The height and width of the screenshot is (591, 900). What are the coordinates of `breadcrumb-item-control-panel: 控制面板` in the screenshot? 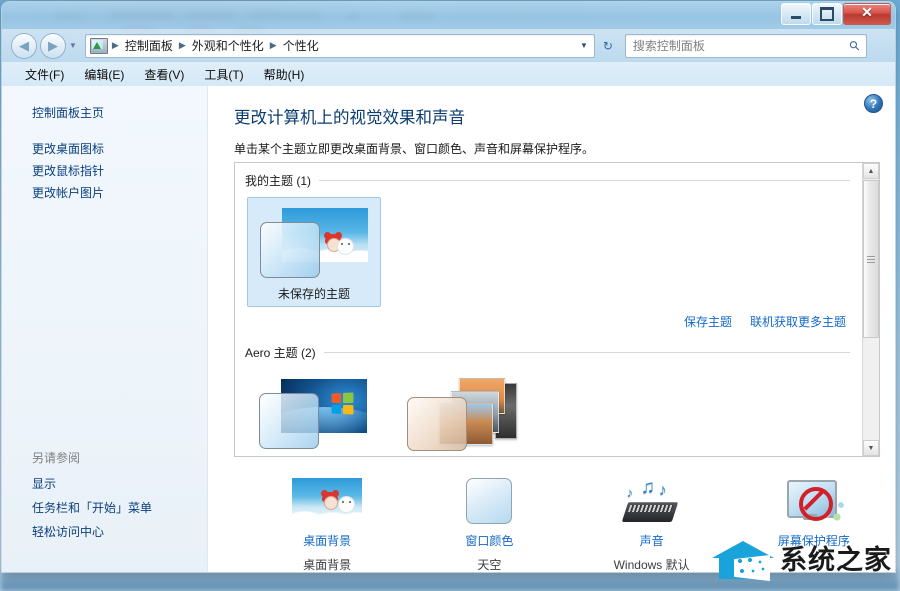 It's located at (149, 45).